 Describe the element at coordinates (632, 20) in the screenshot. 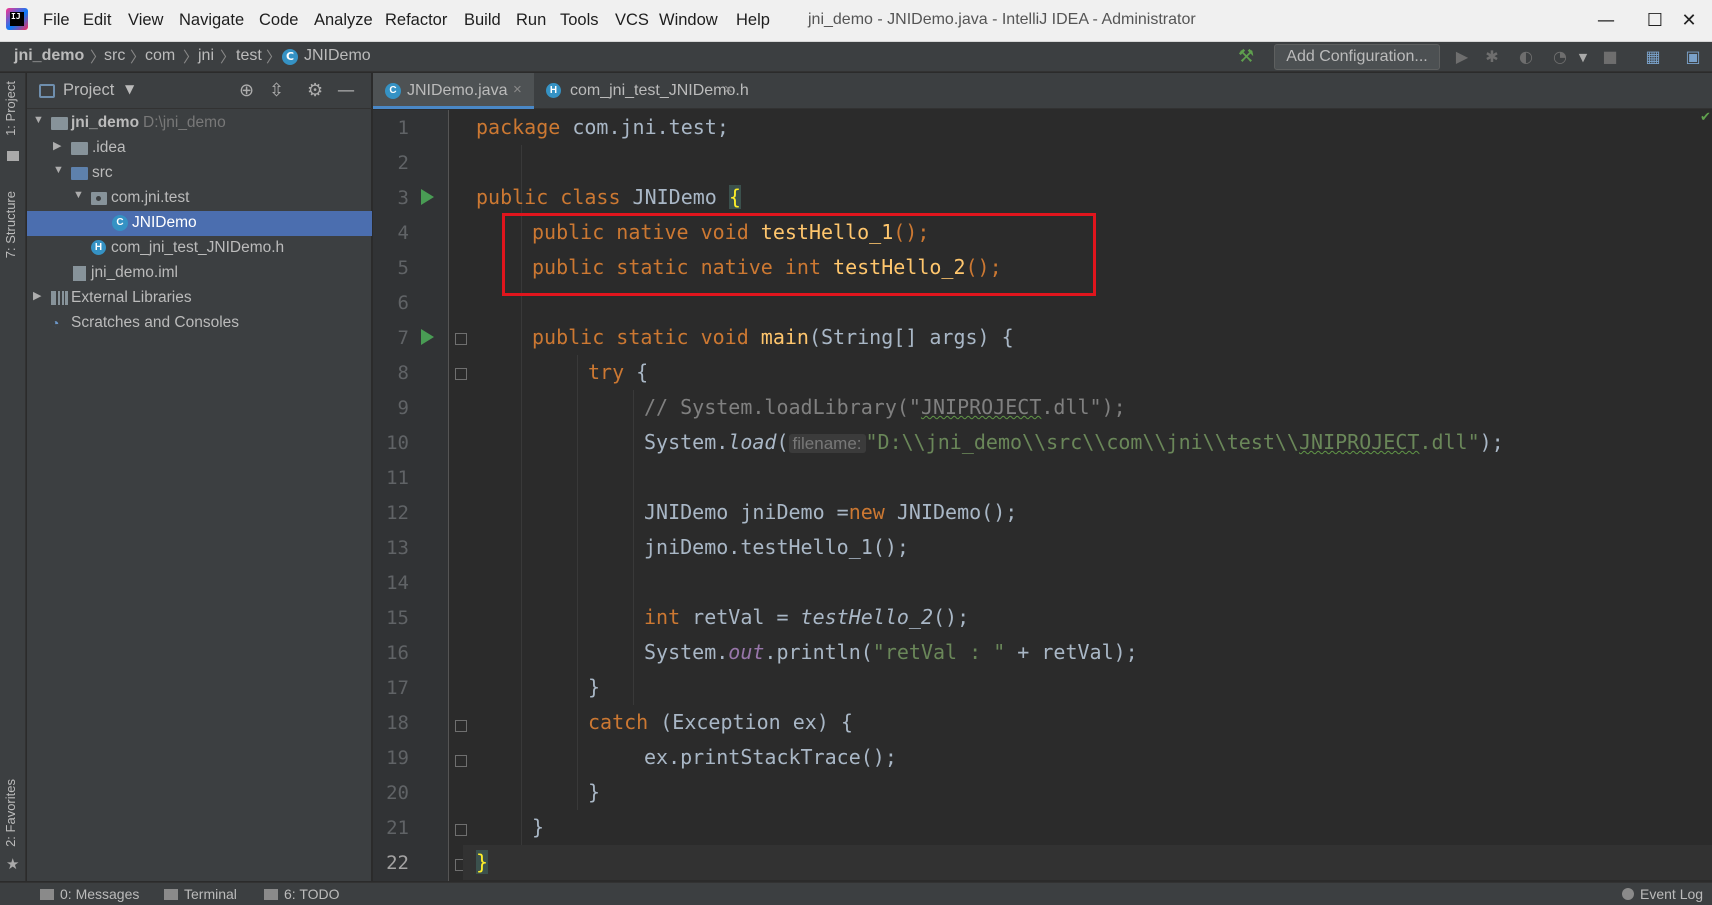

I see `menu-vcs: VCS` at that location.